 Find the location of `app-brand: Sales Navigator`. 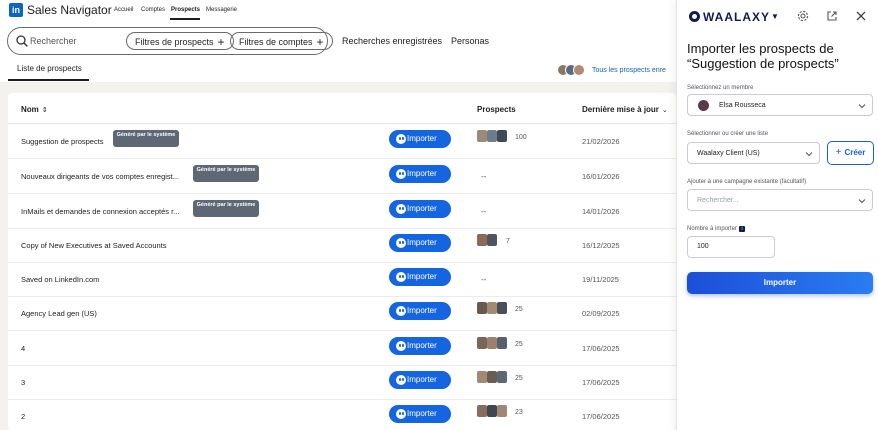

app-brand: Sales Navigator is located at coordinates (69, 10).